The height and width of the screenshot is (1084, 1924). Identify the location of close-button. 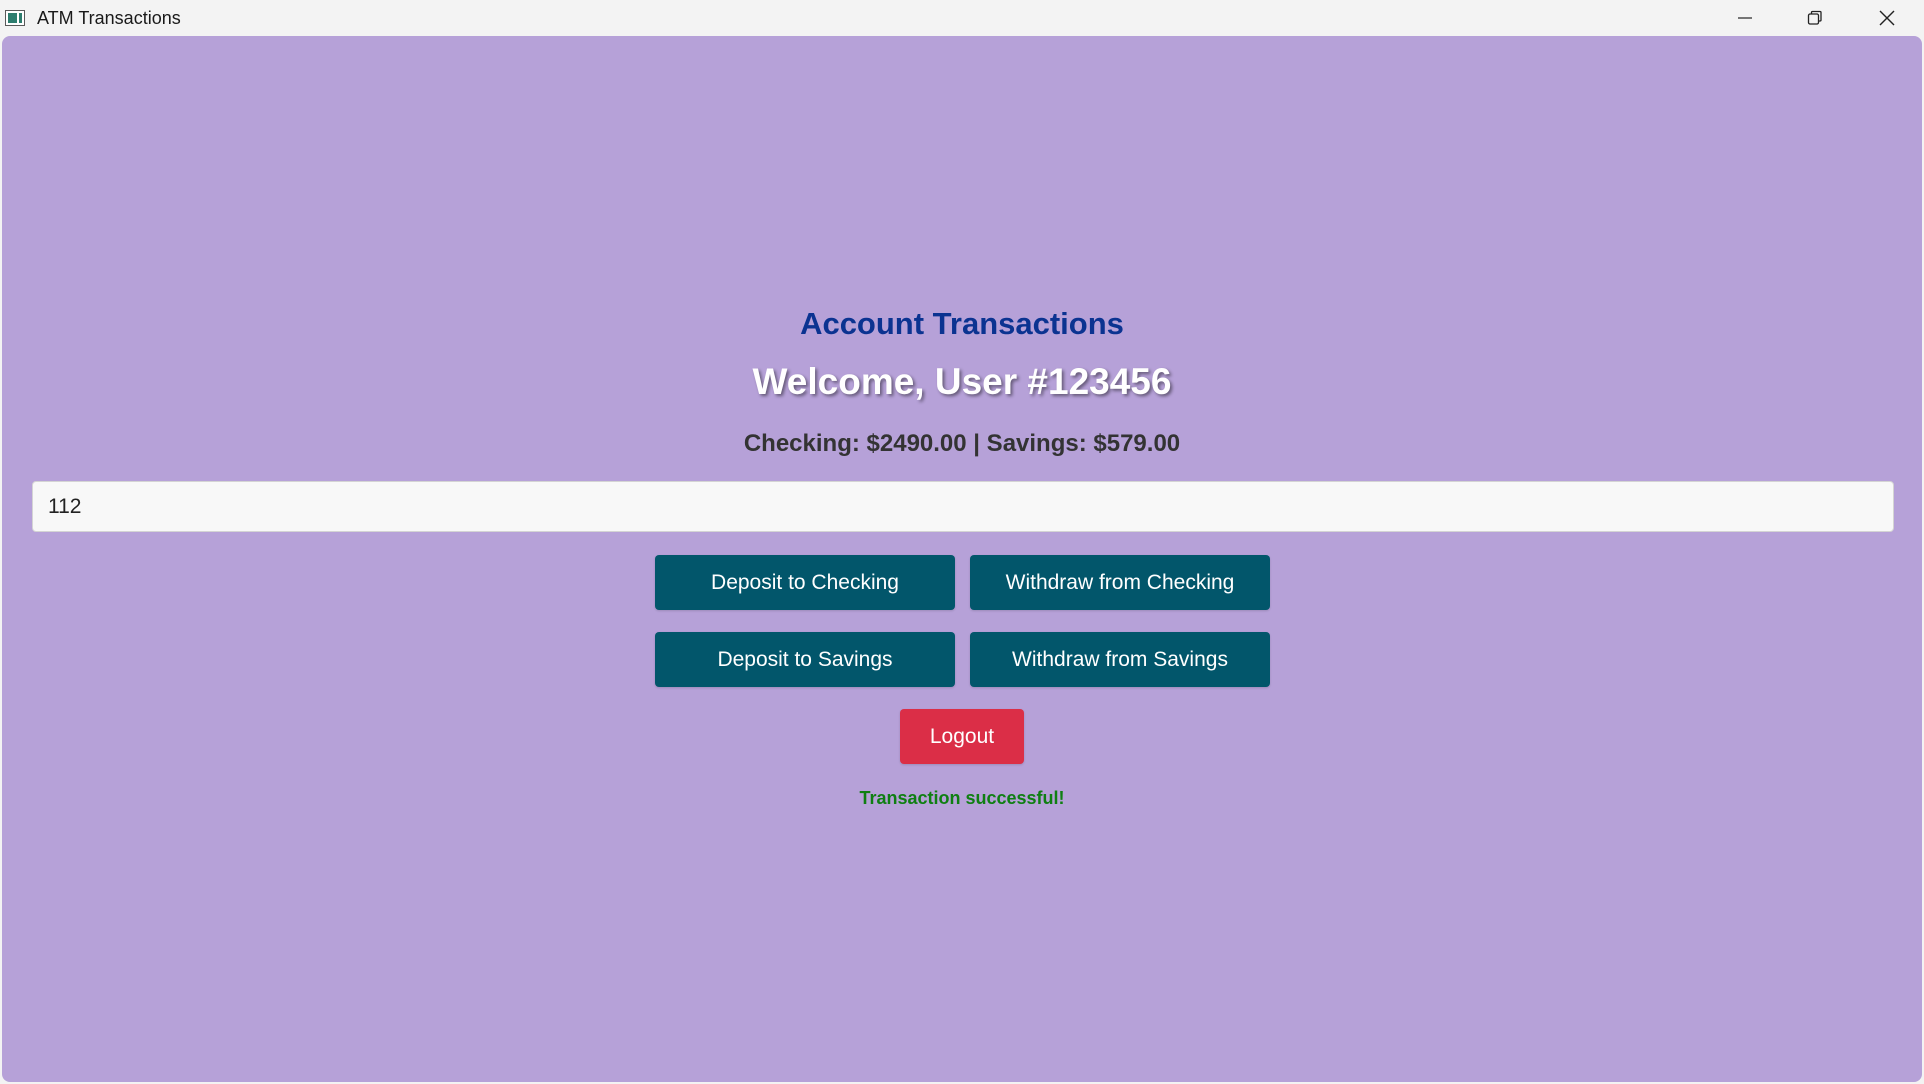
(1887, 18).